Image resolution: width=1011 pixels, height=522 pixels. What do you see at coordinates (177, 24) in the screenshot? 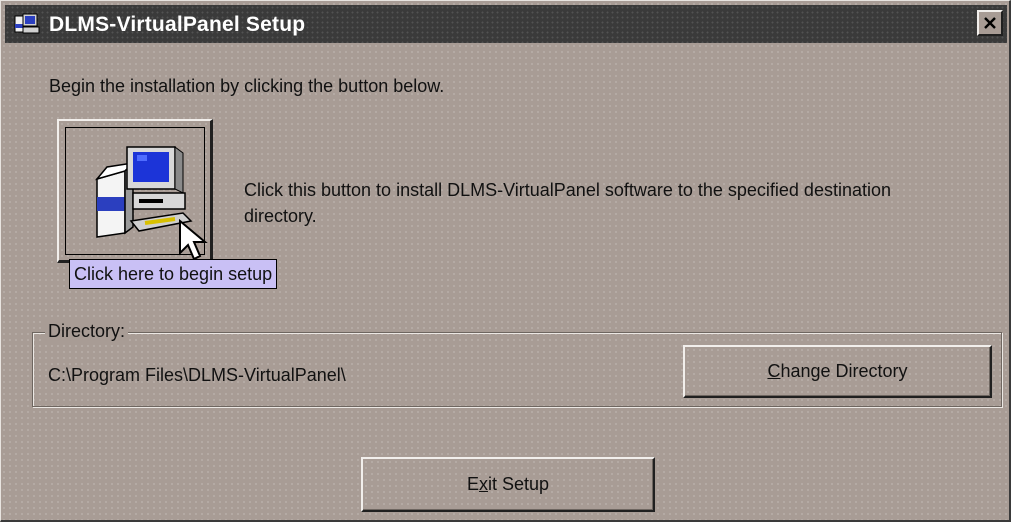
I see `window-title: DLMS-VirtualPanel Setup` at bounding box center [177, 24].